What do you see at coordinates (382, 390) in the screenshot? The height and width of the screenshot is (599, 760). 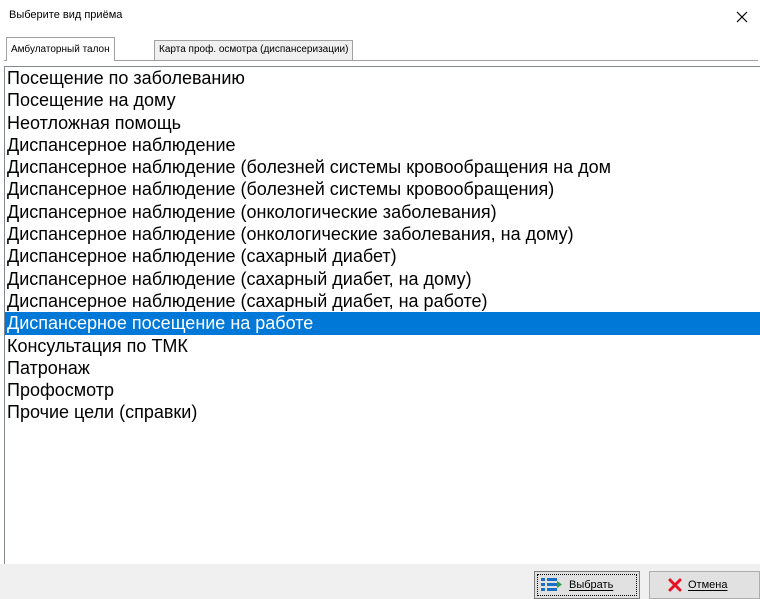 I see `list-item: Профосмотр` at bounding box center [382, 390].